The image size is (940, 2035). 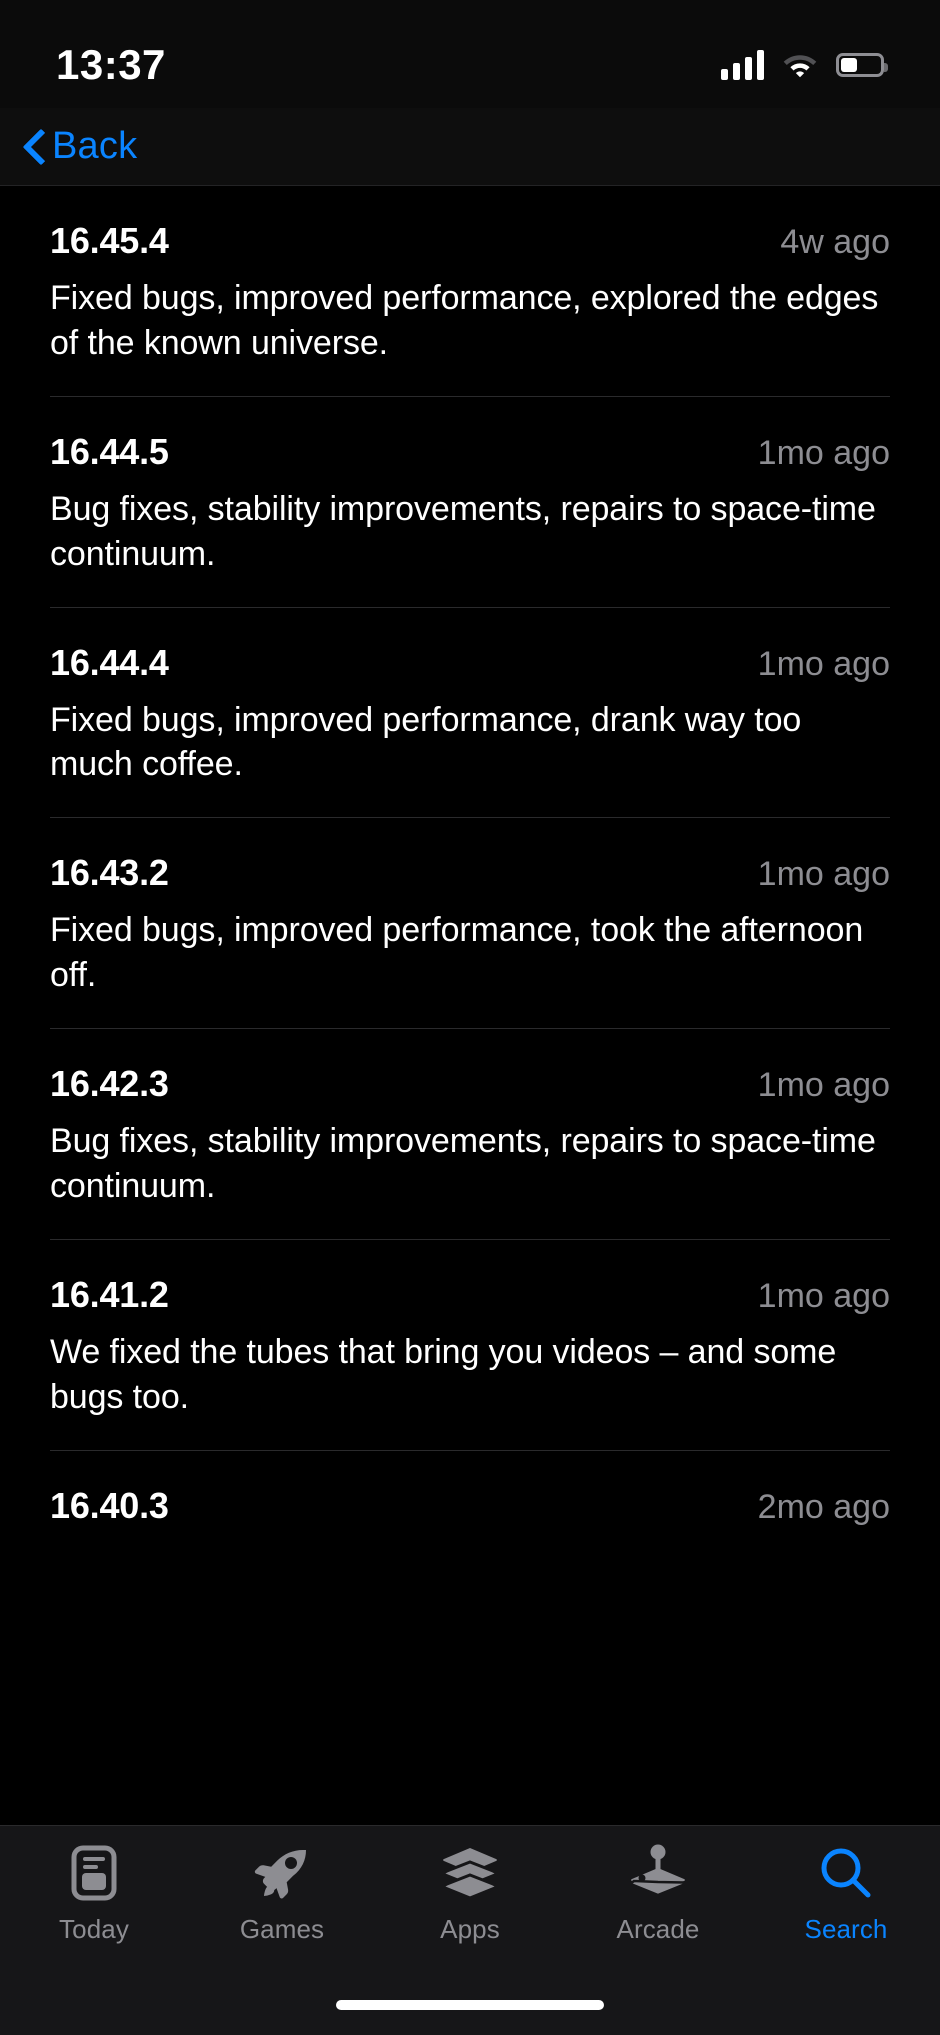 What do you see at coordinates (658, 1873) in the screenshot?
I see `joystick-icon` at bounding box center [658, 1873].